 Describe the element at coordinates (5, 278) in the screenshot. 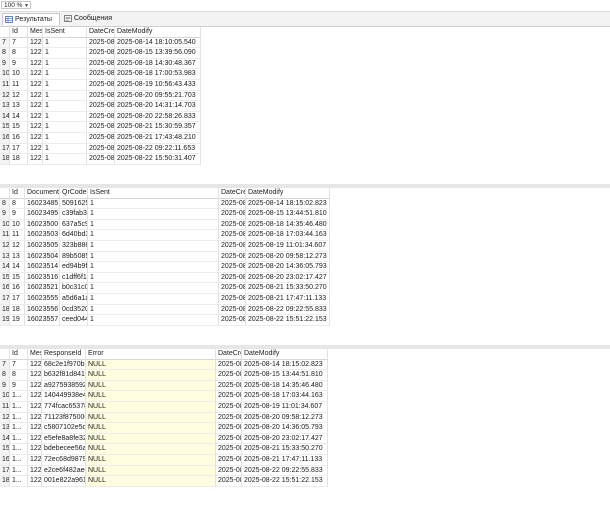

I see `row-number: 15` at that location.